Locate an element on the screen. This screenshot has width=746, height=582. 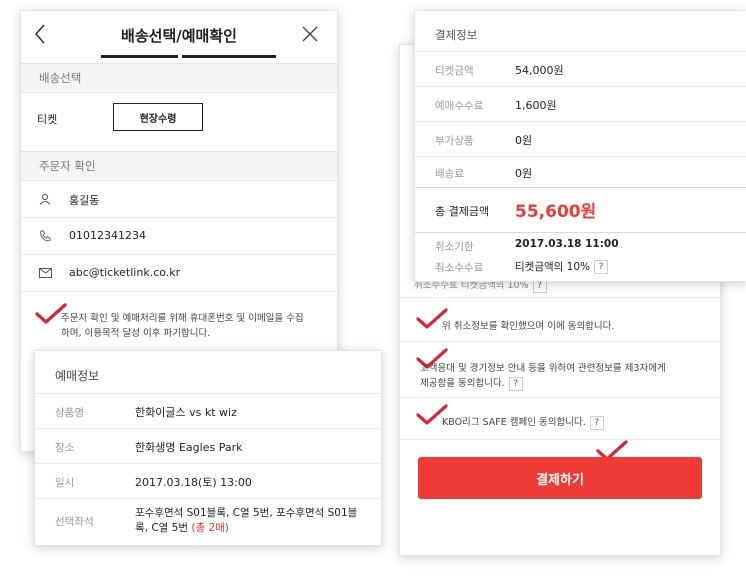
agree-text: KBO리그 SAFE 캠페인 동의합니다.? is located at coordinates (523, 422).